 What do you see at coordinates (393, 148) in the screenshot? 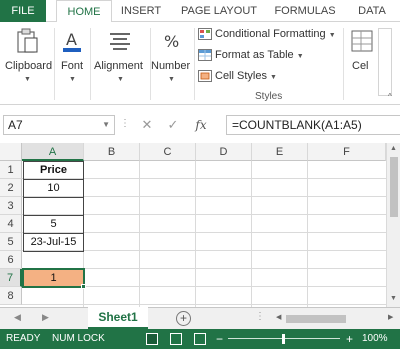
I see `scroll-up-icon: ▲` at bounding box center [393, 148].